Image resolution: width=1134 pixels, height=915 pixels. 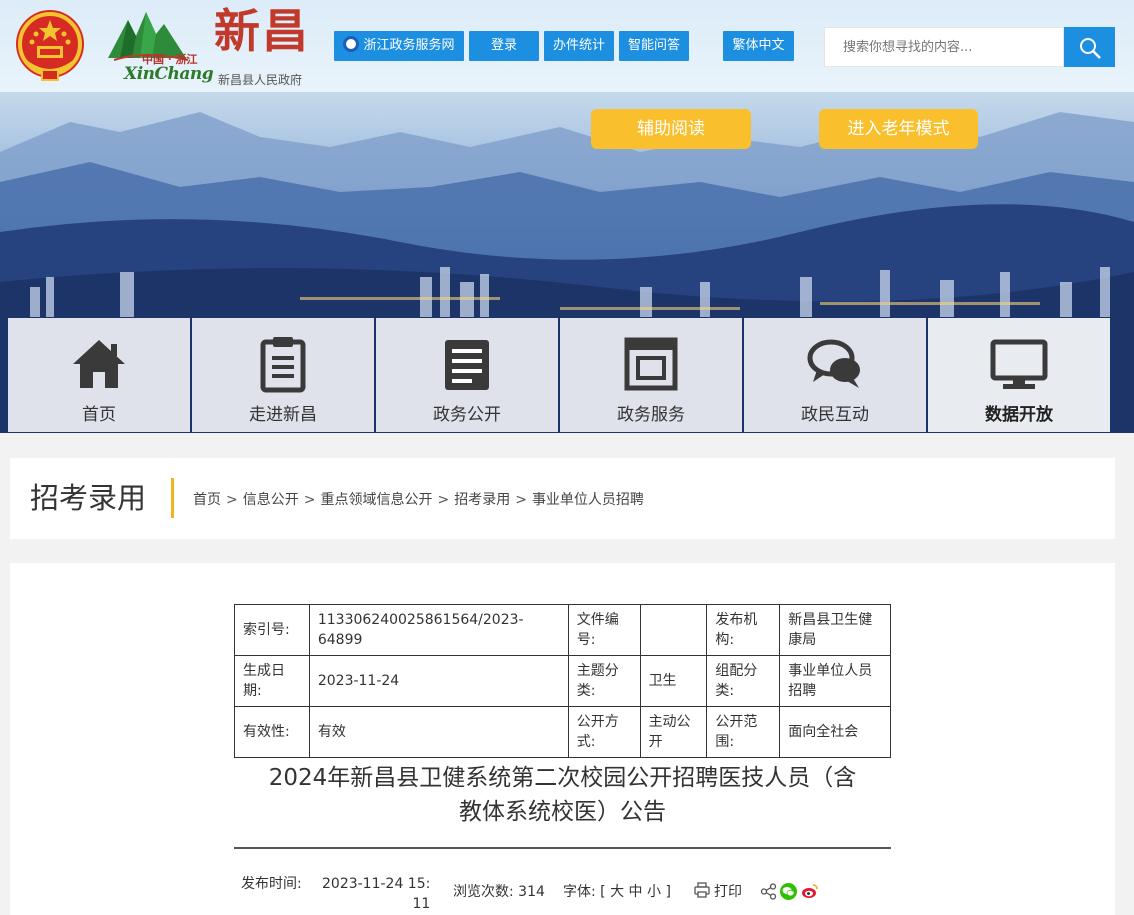 I want to click on login-link: 登录, so click(x=504, y=46).